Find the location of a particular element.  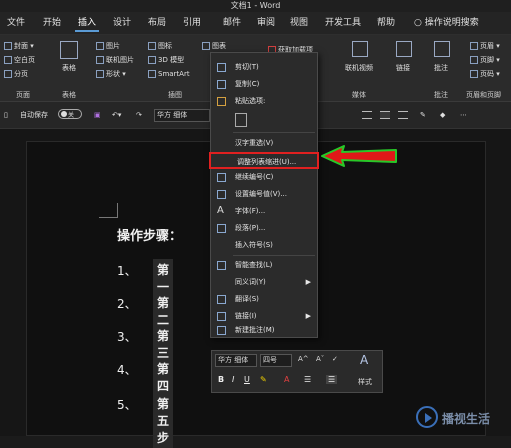

comment-icon is located at coordinates (442, 49).